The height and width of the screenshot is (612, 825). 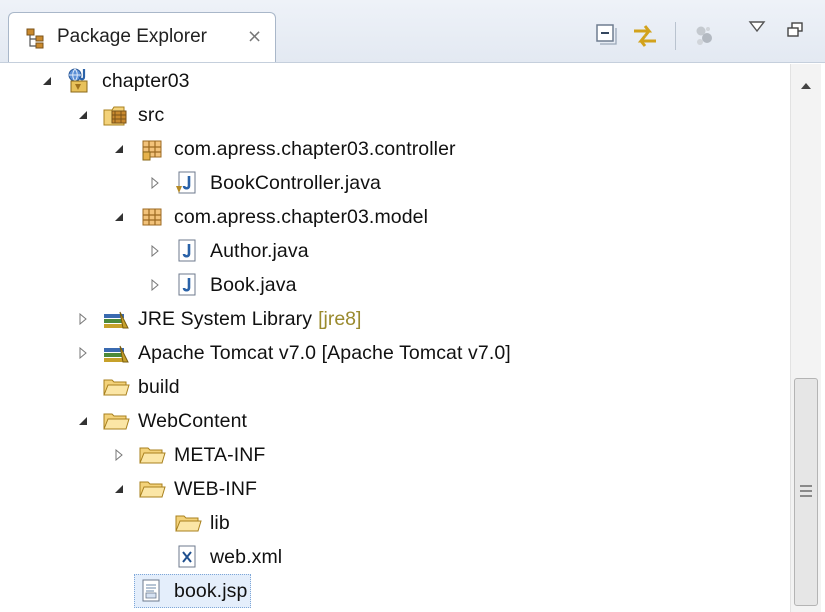 I want to click on tree-item-book-java: Book.java, so click(x=220, y=285).